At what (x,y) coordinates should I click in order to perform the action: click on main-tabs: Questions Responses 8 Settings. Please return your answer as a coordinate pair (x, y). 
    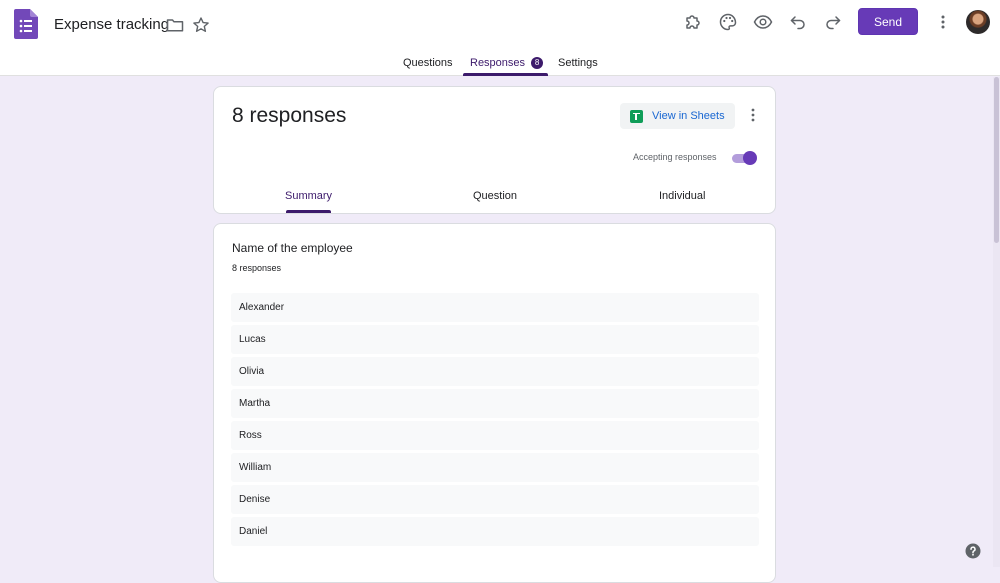
    Looking at the image, I should click on (500, 64).